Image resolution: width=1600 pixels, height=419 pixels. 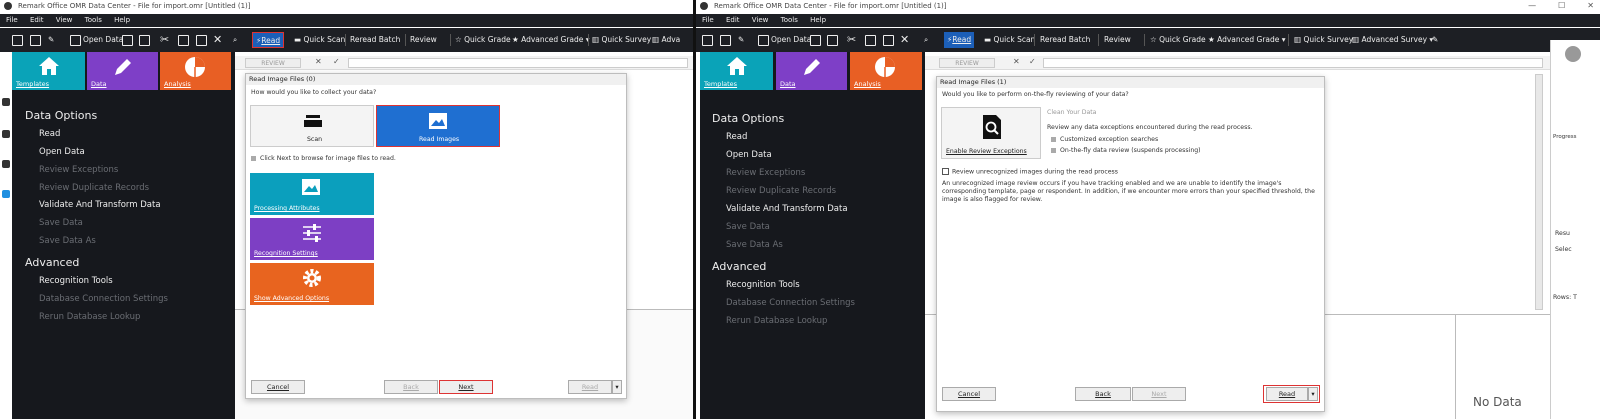 I want to click on home-icon, so click(x=6, y=102).